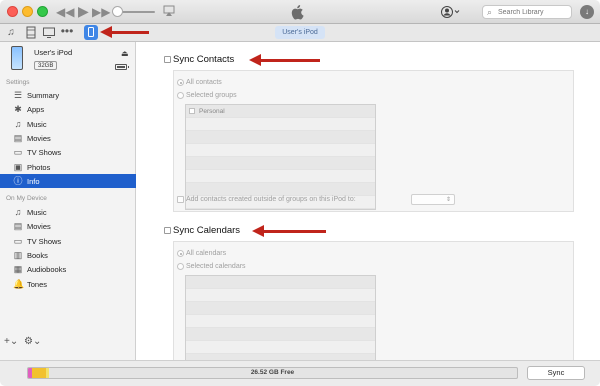  I want to click on list-item: Personal, so click(280, 111).